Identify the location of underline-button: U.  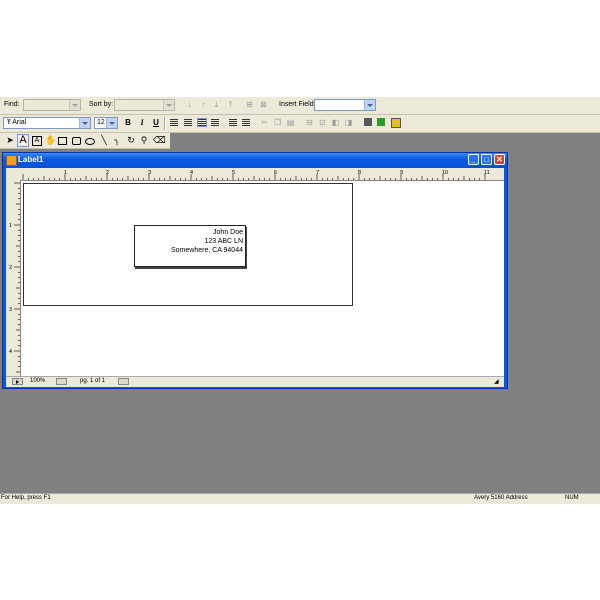
(156, 123).